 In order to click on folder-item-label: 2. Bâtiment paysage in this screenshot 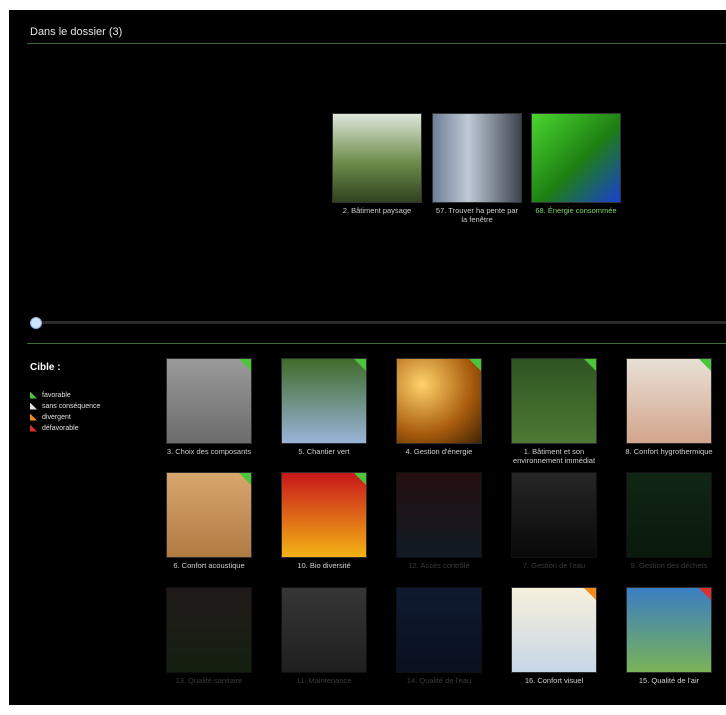, I will do `click(377, 210)`.